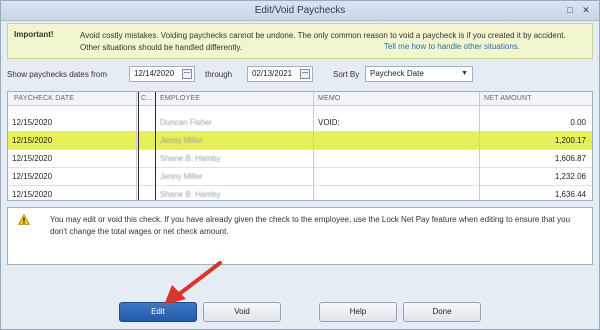 The image size is (600, 330). I want to click on header-memo: MEMO, so click(329, 98).